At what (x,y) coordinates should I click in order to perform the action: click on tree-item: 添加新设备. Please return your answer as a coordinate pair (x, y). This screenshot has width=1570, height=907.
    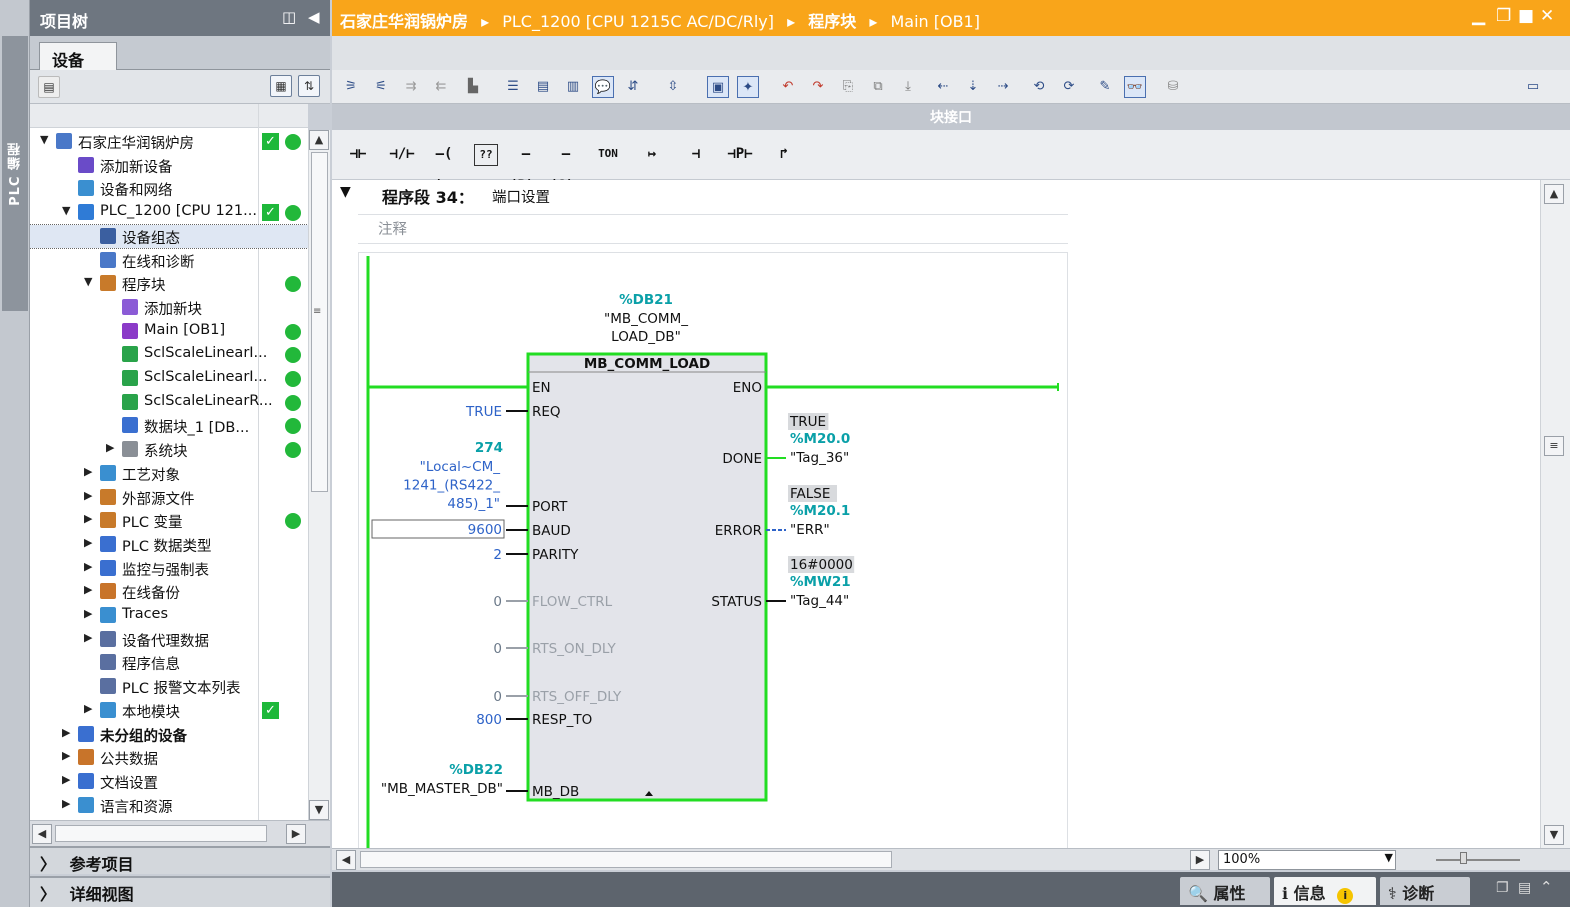
    Looking at the image, I should click on (169, 166).